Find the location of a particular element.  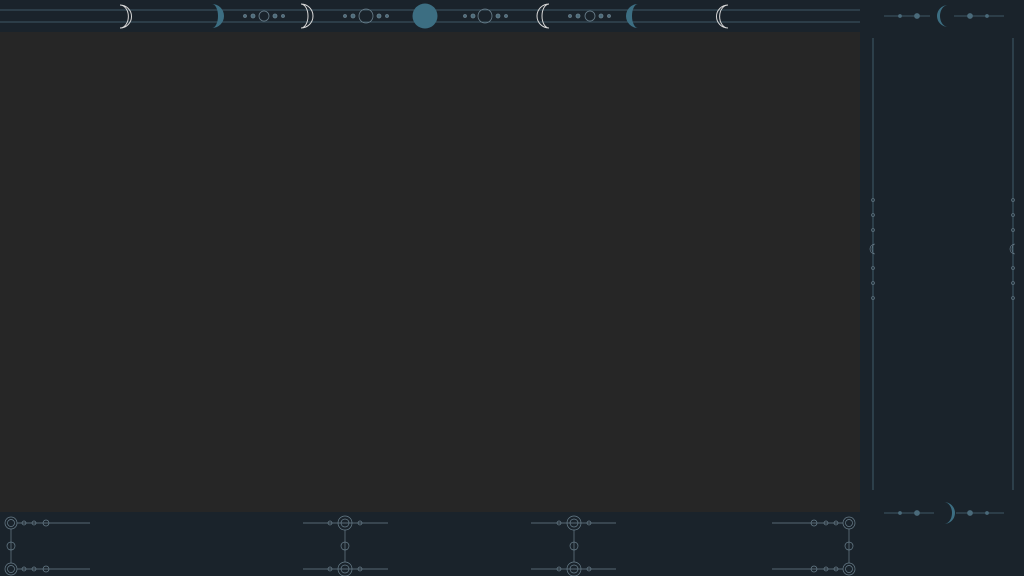

waning-gibbous-outline-icon is located at coordinates (543, 16).